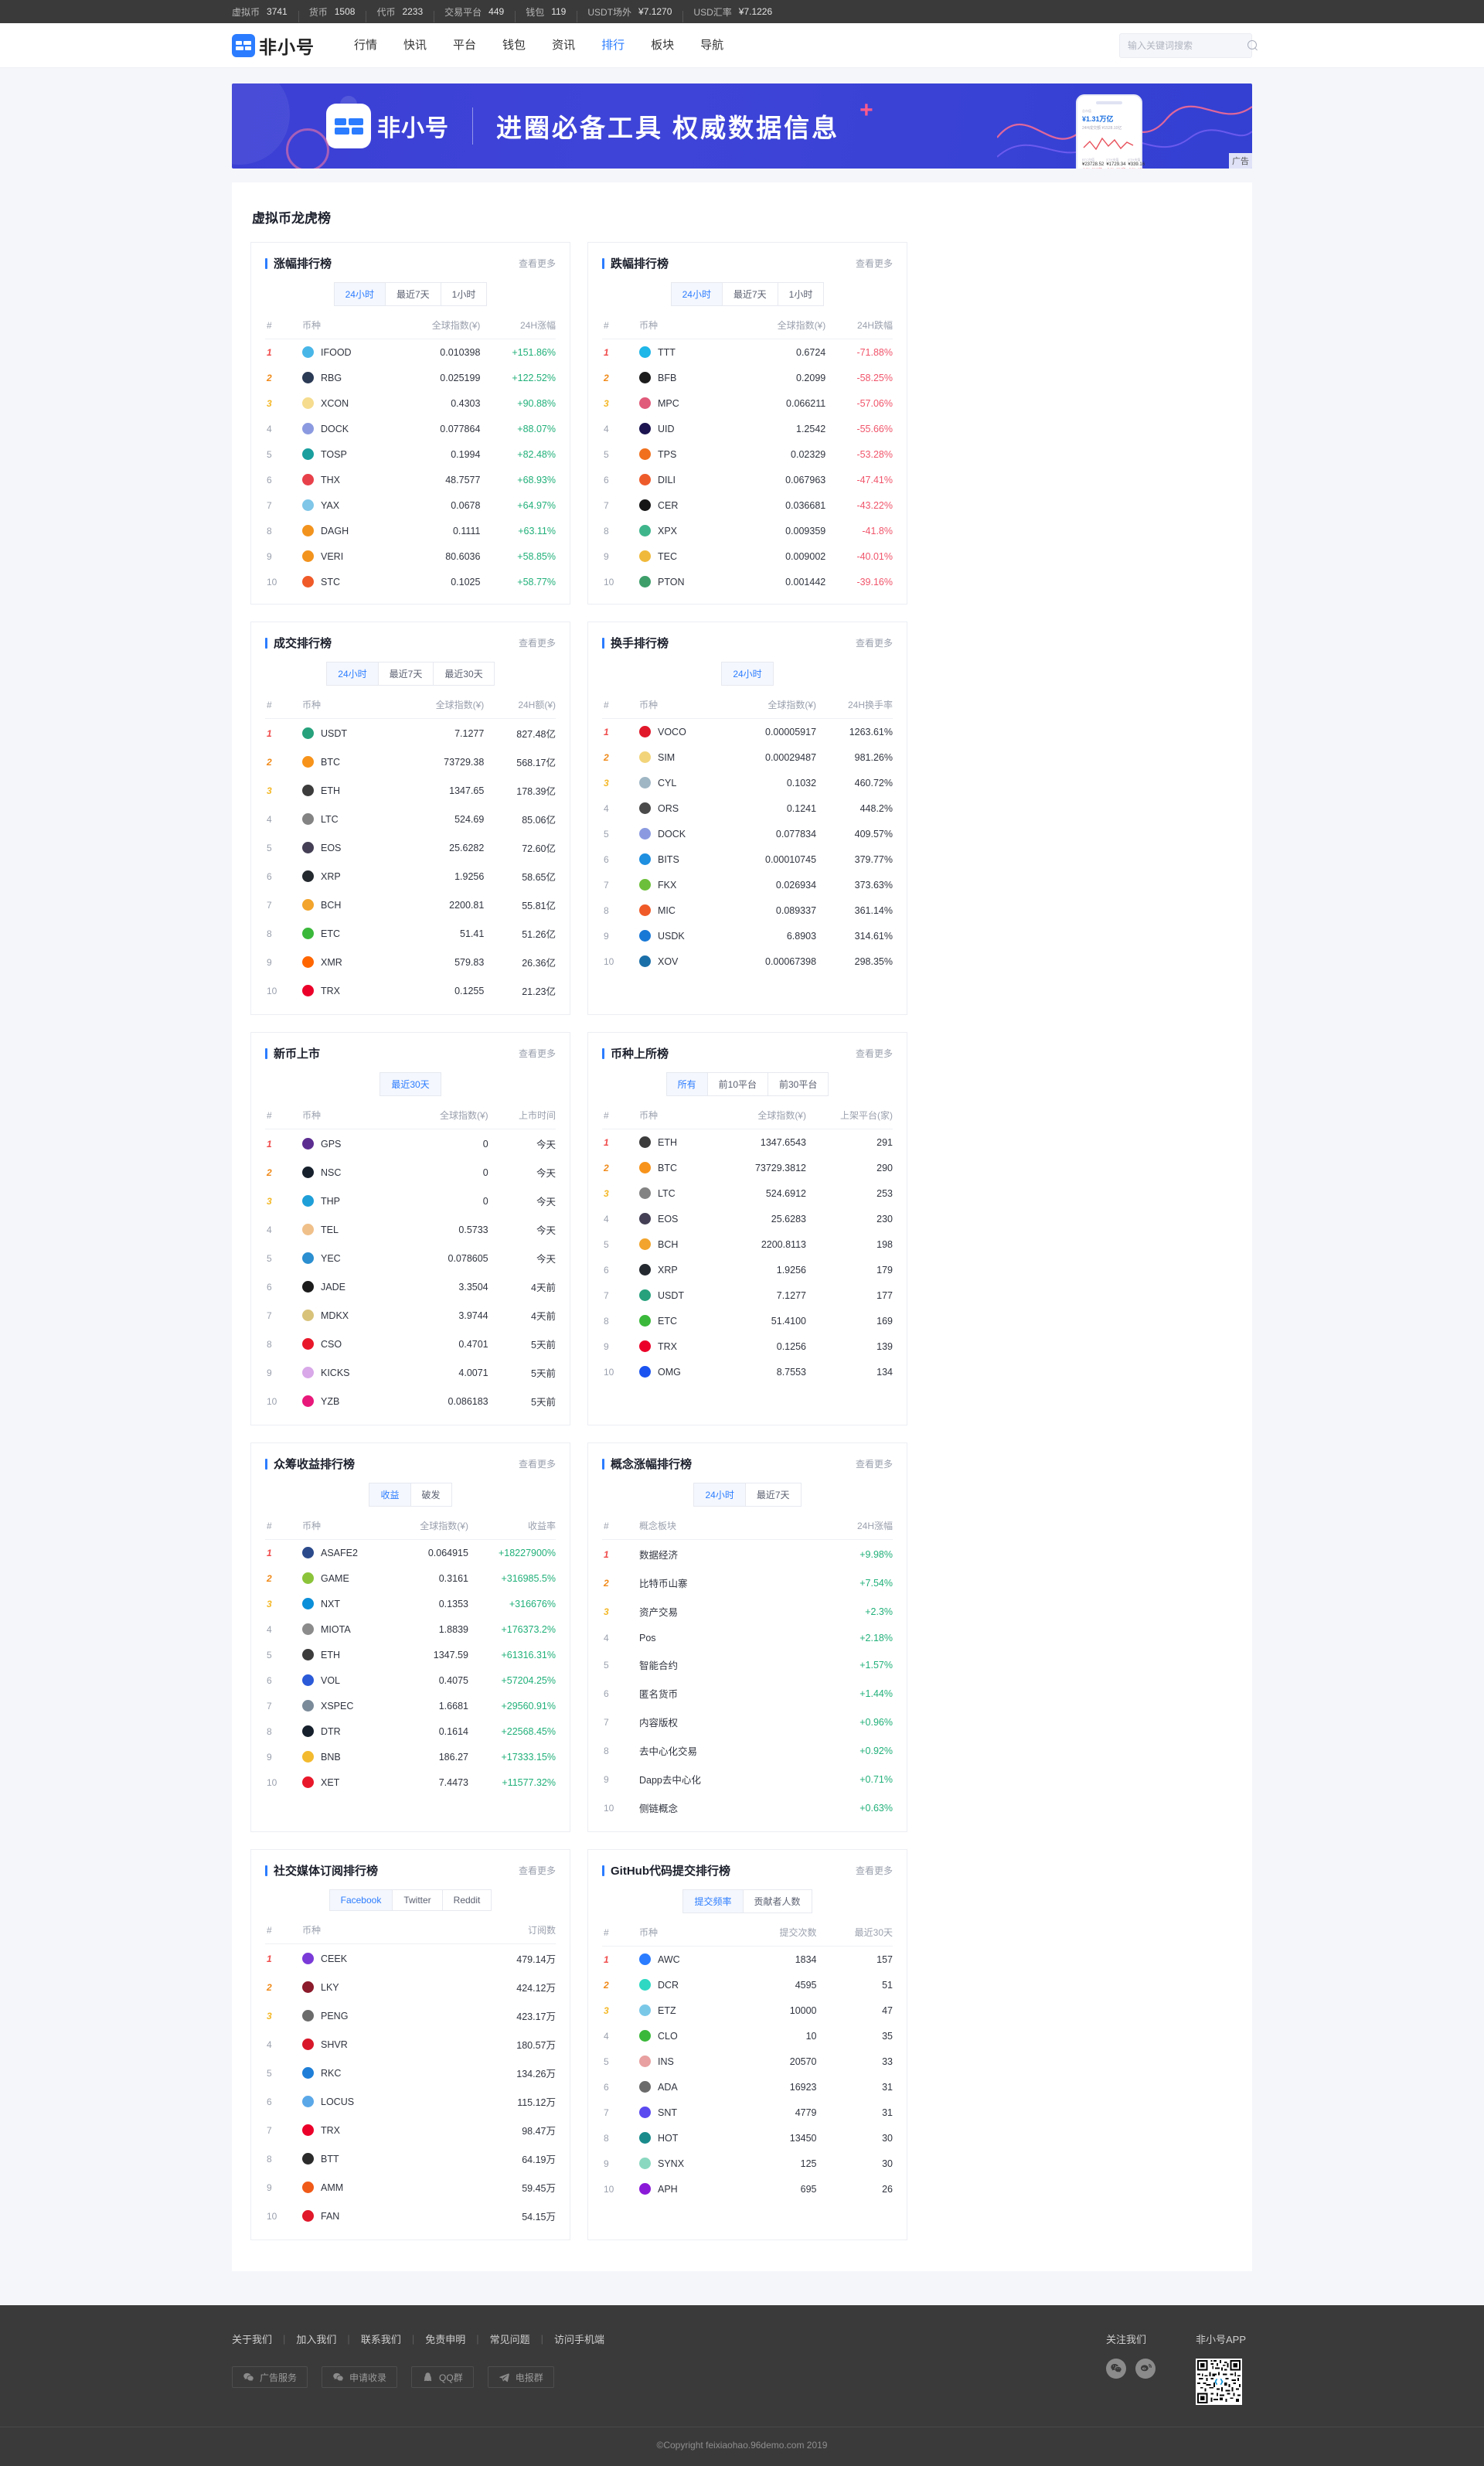 This screenshot has width=1484, height=2466. I want to click on table-row: 1 GPS 0 今天, so click(410, 1144).